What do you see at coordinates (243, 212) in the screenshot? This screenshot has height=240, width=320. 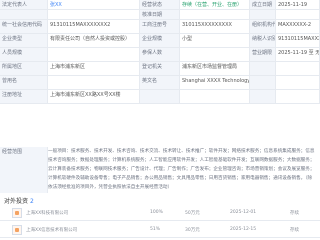 I see `investment-date: 2025-12-01` at bounding box center [243, 212].